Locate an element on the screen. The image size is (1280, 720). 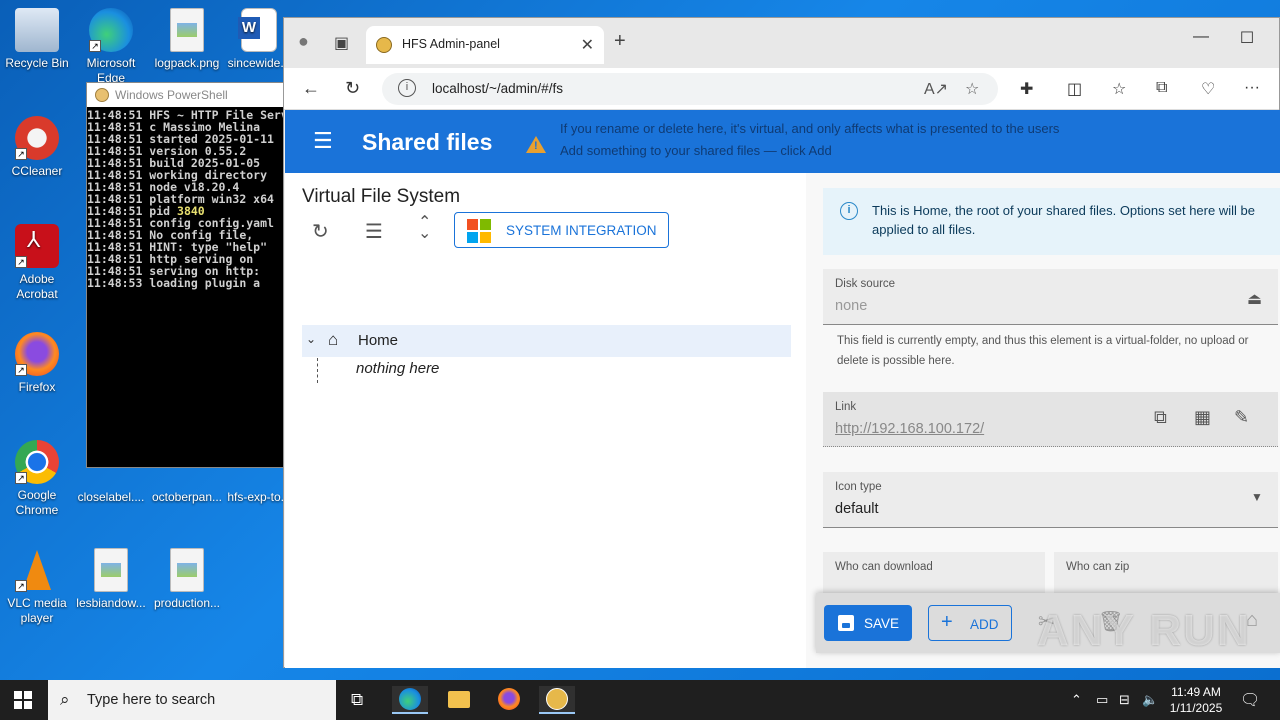
taskbar-file-explorer-icon is located at coordinates (459, 700).